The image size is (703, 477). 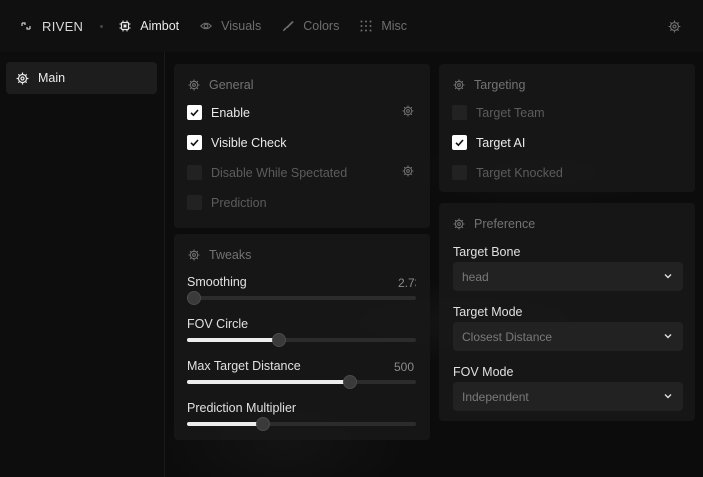 I want to click on field-label: FOV Mode, so click(x=483, y=372).